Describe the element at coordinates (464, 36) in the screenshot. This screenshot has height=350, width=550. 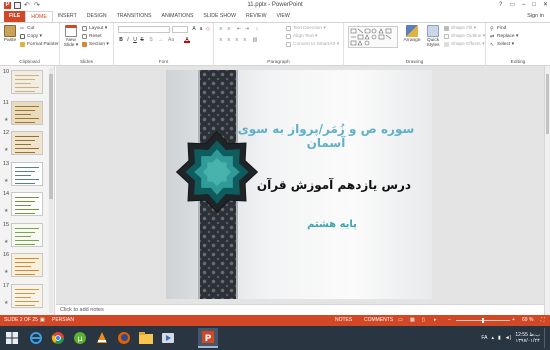
I see `shape-outline-button: Shape Outline ▾` at that location.